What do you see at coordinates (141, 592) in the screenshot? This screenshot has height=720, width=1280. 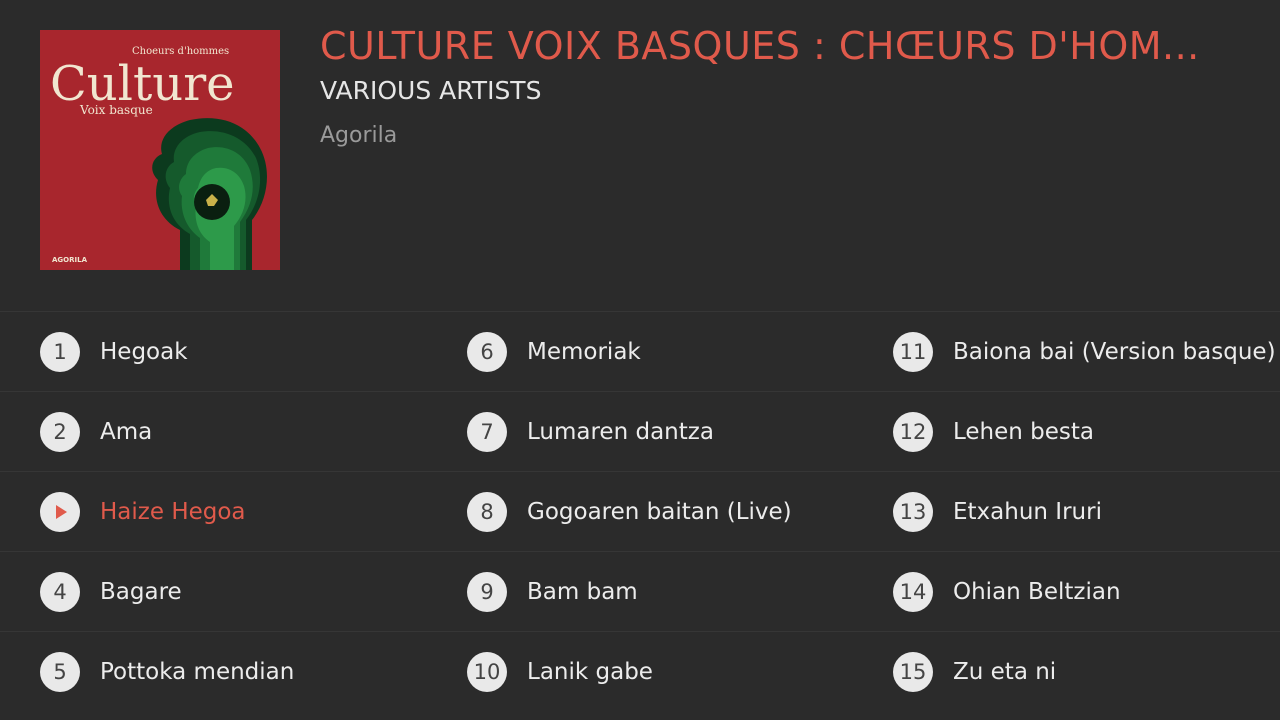 I see `track-title: Bagare` at bounding box center [141, 592].